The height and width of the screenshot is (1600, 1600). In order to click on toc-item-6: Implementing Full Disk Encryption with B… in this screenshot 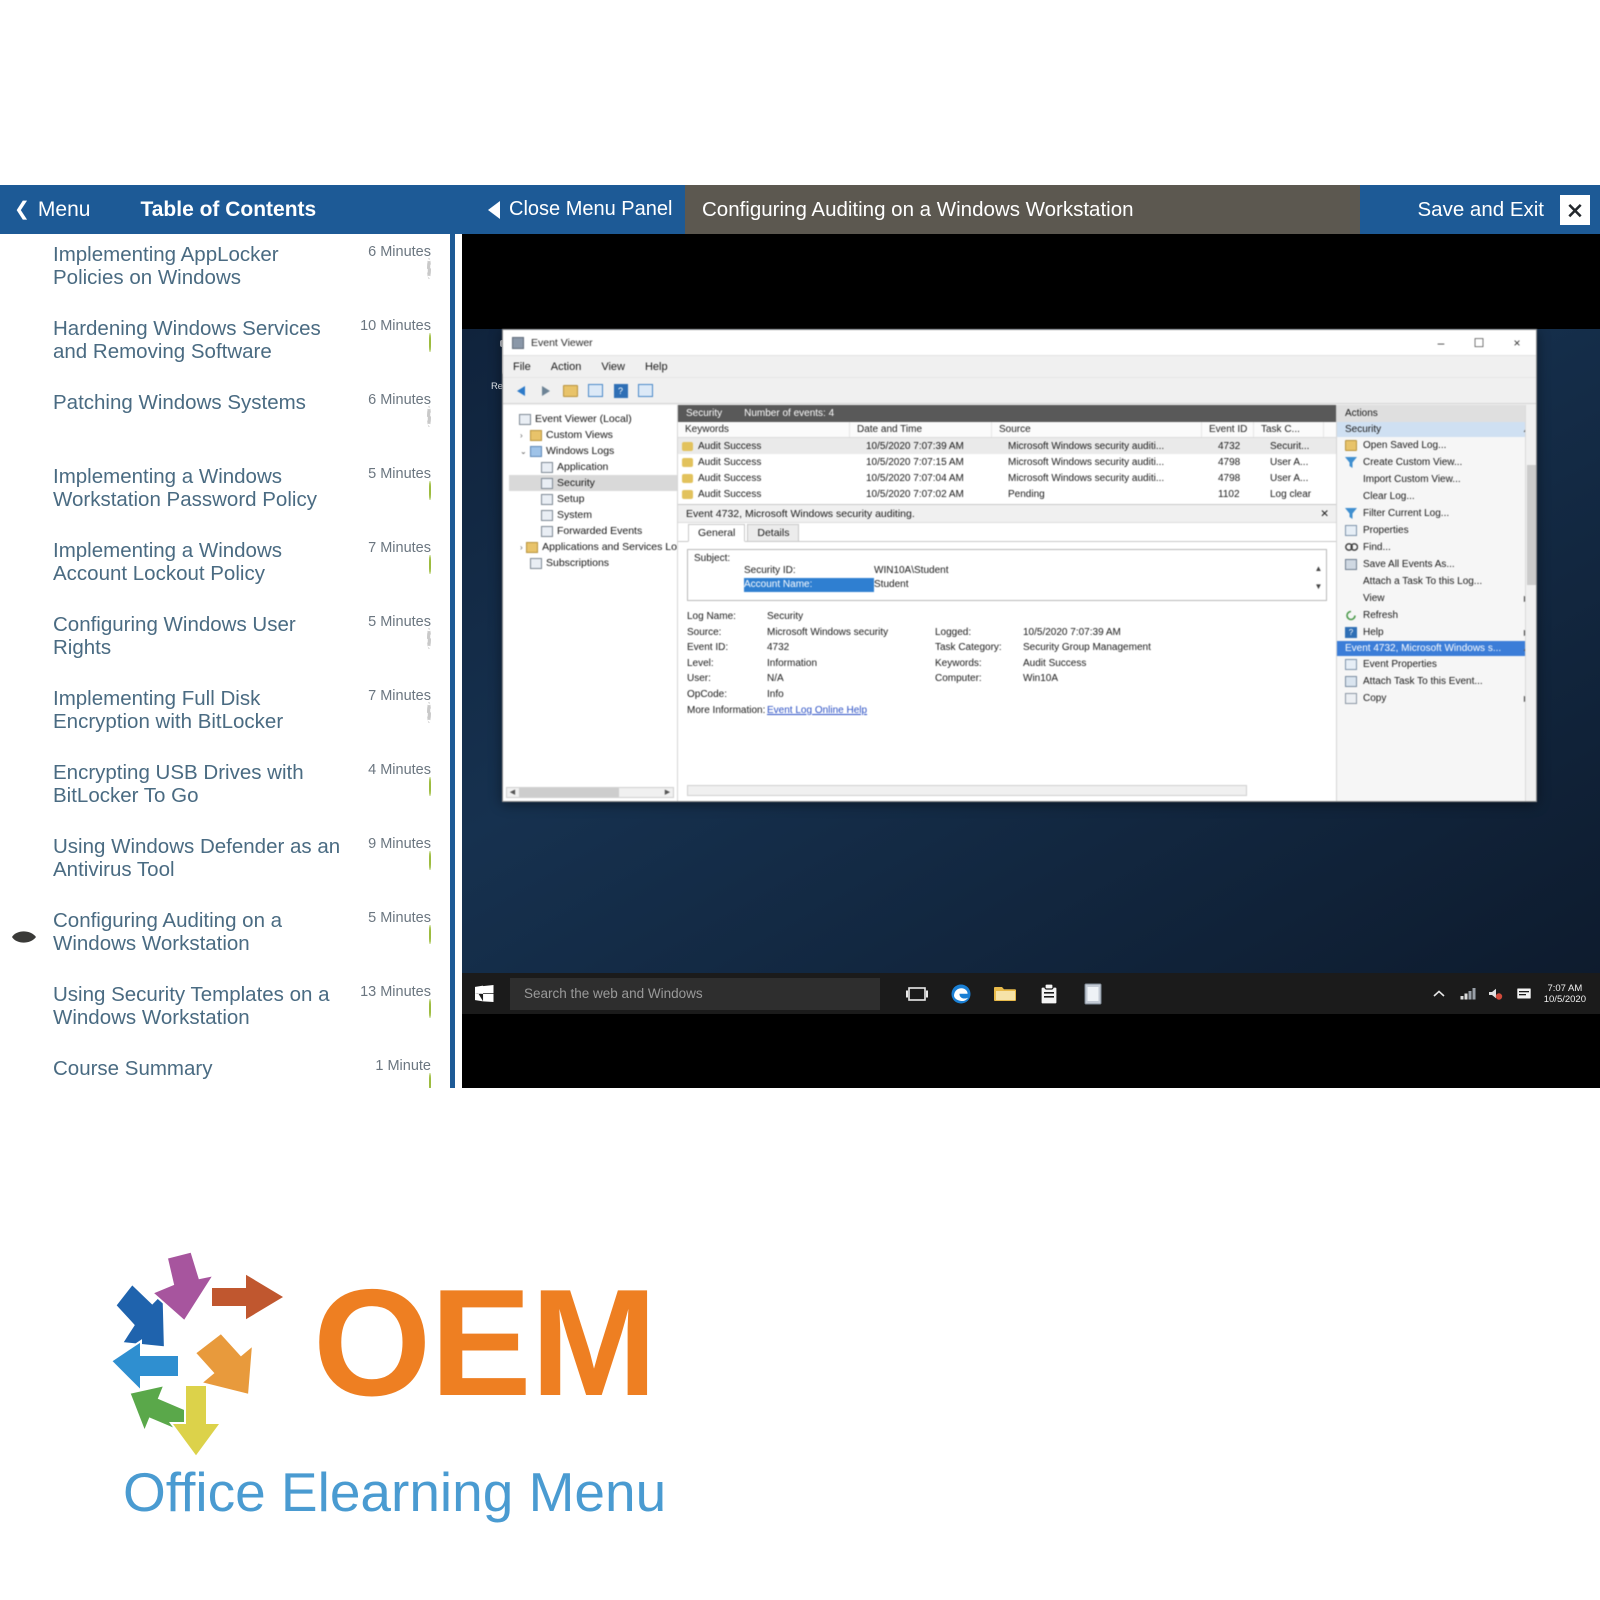, I will do `click(227, 715)`.